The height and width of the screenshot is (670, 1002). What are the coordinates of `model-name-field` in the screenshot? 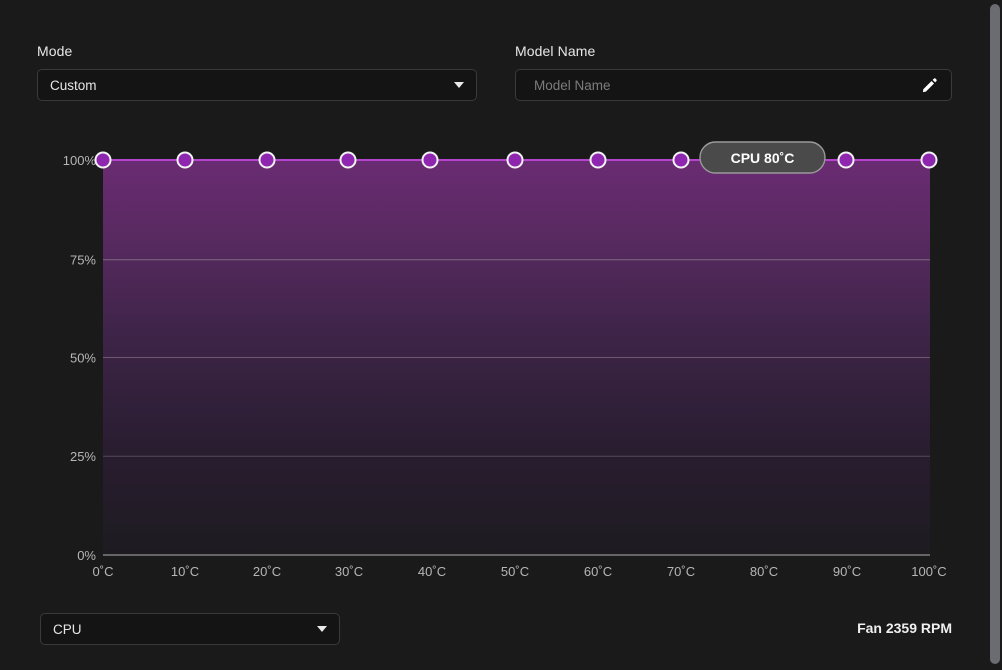 It's located at (733, 85).